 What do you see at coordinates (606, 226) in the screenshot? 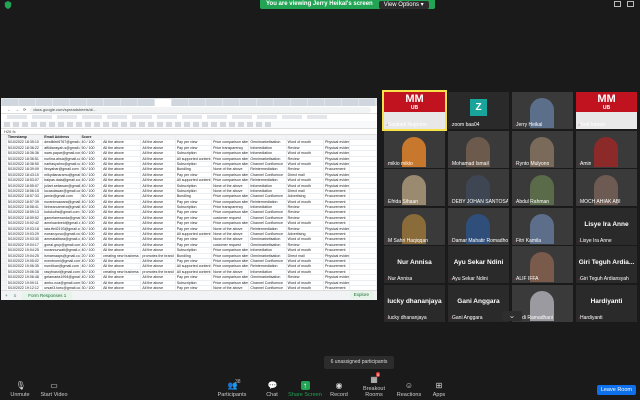
I see `participant-tile: Lisye Ira Anne Lisye Ira Anne` at bounding box center [606, 226].